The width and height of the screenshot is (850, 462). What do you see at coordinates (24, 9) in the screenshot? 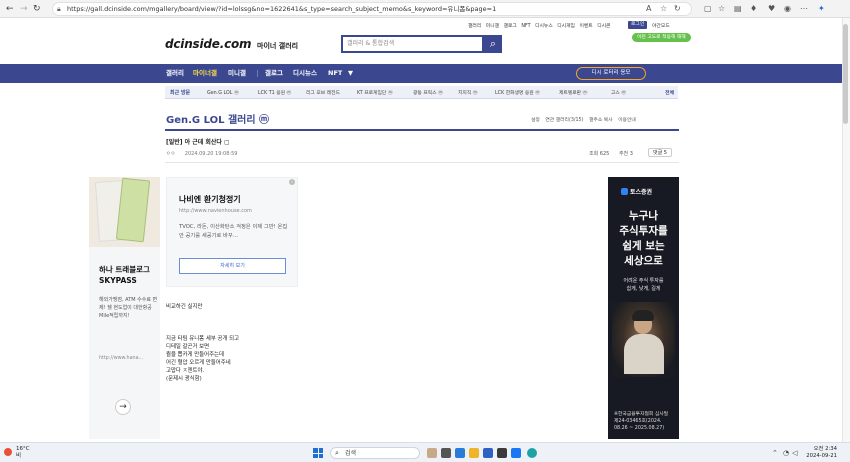
I see `forward-arrow-icon: →` at bounding box center [24, 9].